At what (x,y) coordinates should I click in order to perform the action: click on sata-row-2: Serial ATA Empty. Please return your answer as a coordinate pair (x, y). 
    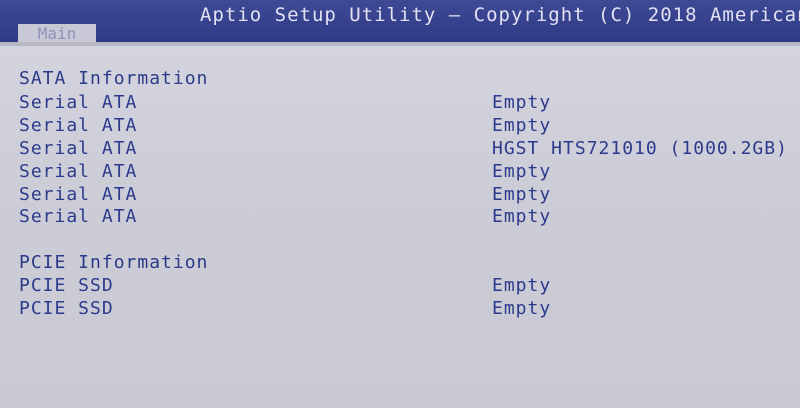
    Looking at the image, I should click on (409, 126).